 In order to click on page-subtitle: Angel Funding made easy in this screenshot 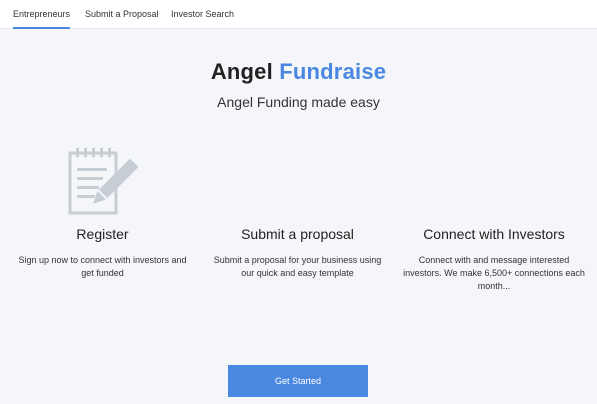, I will do `click(298, 102)`.